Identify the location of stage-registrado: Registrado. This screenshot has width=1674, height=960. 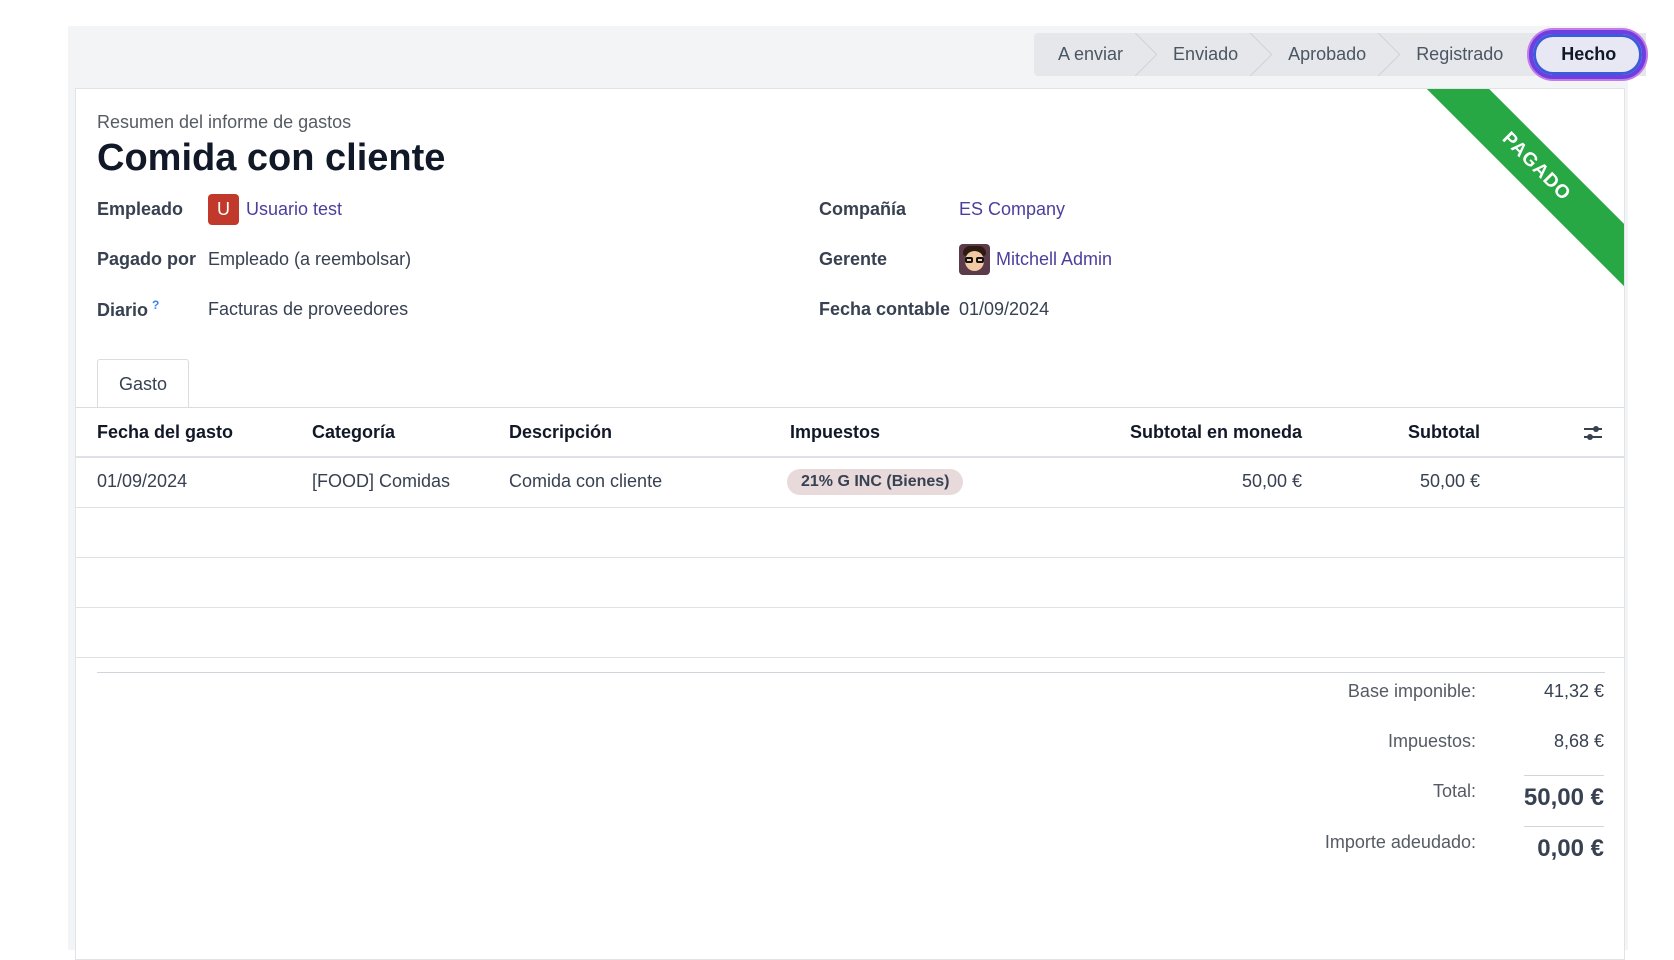
(1456, 54).